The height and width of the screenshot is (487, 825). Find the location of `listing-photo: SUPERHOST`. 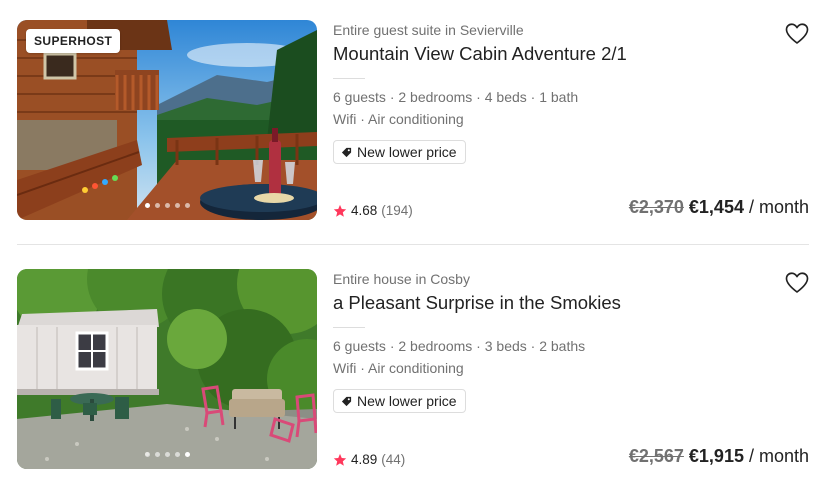

listing-photo: SUPERHOST is located at coordinates (167, 120).